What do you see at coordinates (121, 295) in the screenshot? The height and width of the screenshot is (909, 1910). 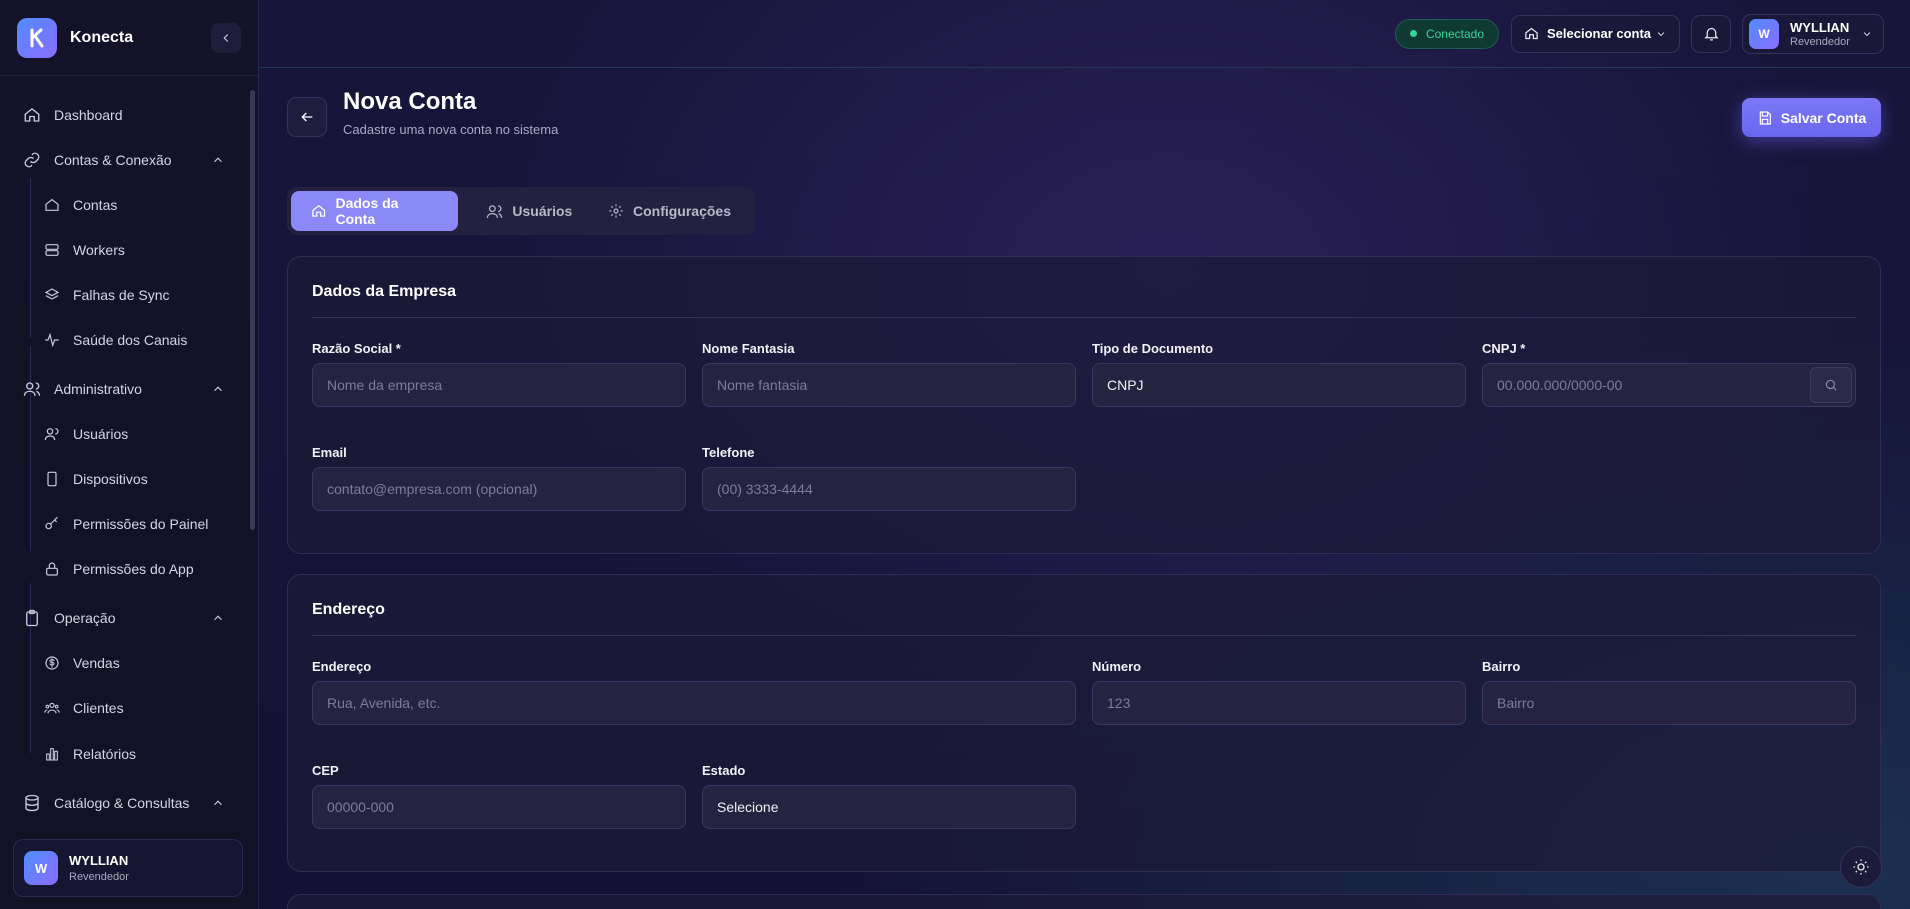 I see `sidebar-item-label: Falhas de Sync` at bounding box center [121, 295].